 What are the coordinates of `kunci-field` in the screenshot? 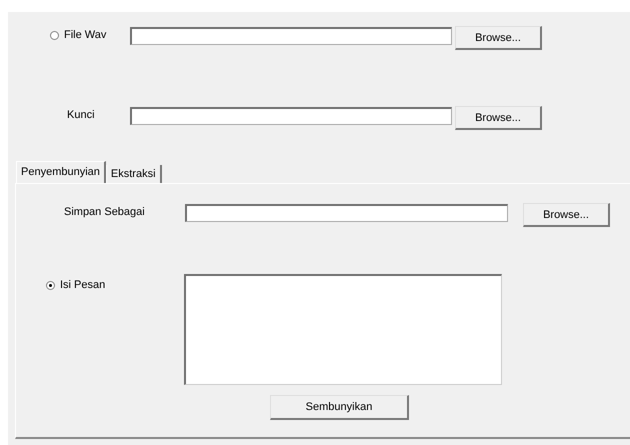 It's located at (291, 116).